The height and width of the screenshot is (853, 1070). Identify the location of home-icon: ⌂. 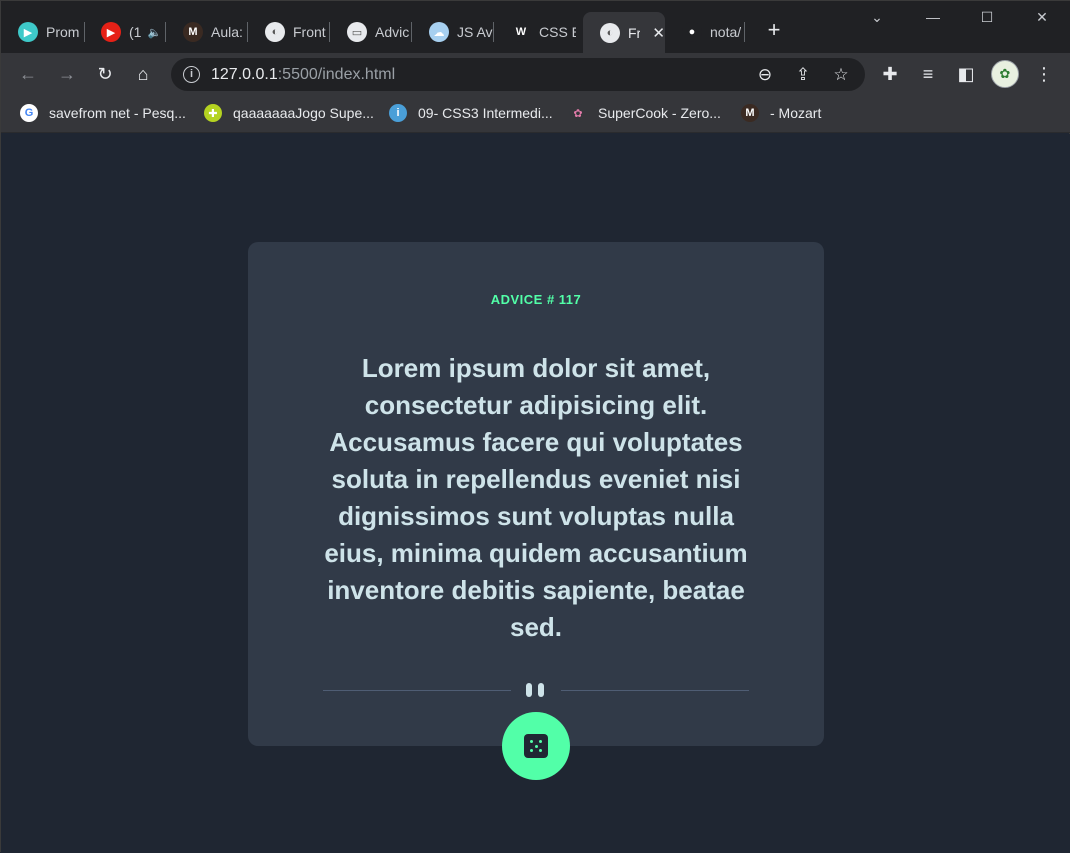
(143, 74).